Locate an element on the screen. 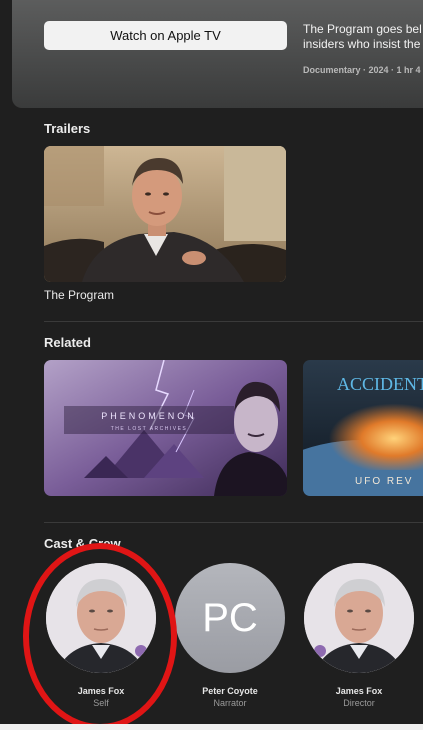 The width and height of the screenshot is (423, 730). avatar-initials: PC is located at coordinates (230, 618).